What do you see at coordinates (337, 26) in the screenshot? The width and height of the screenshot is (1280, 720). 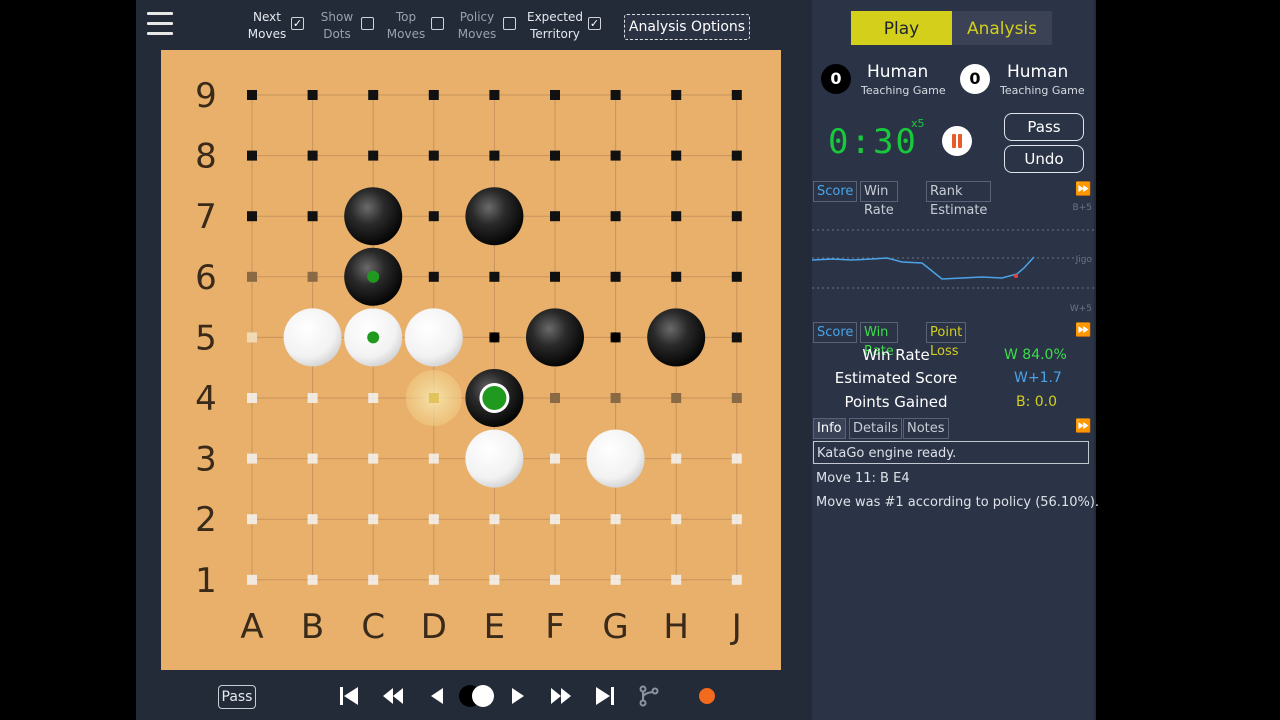 I see `option-show-dots-label: Show Dots` at bounding box center [337, 26].